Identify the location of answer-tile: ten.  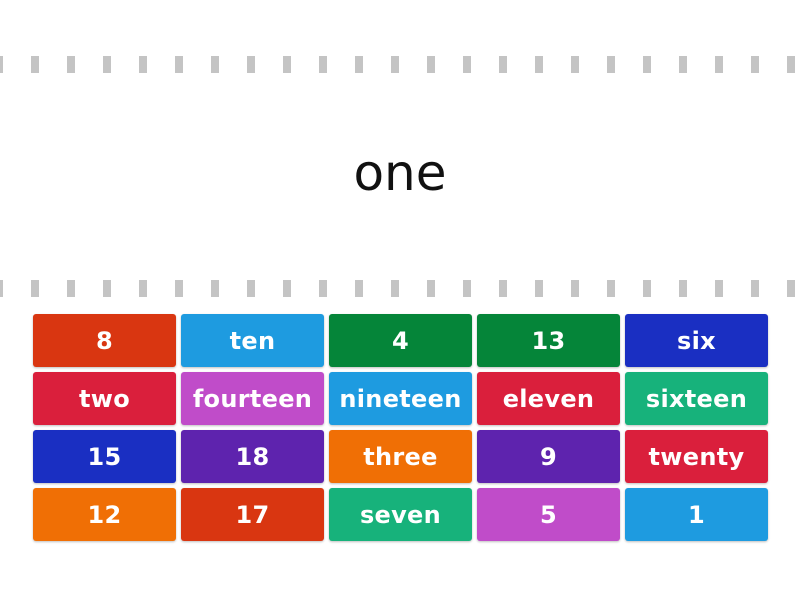
(252, 340).